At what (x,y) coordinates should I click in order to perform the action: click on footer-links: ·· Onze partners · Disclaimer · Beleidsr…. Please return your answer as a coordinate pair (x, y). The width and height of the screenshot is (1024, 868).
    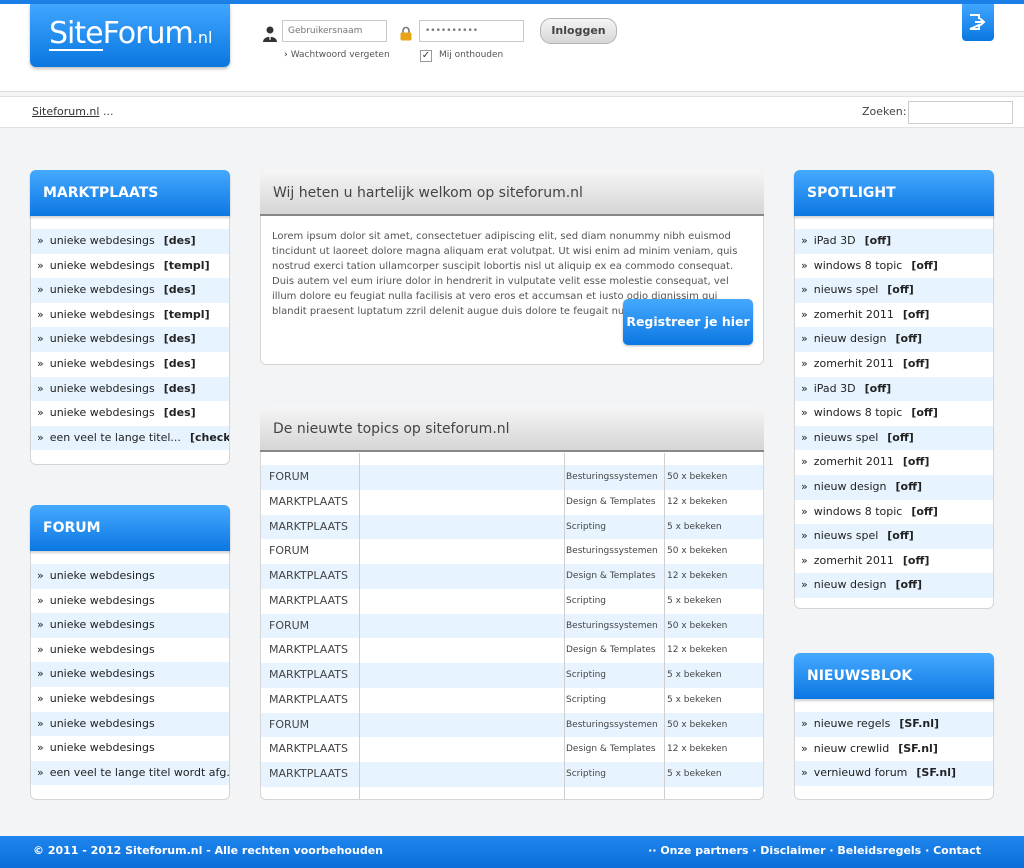
    Looking at the image, I should click on (814, 850).